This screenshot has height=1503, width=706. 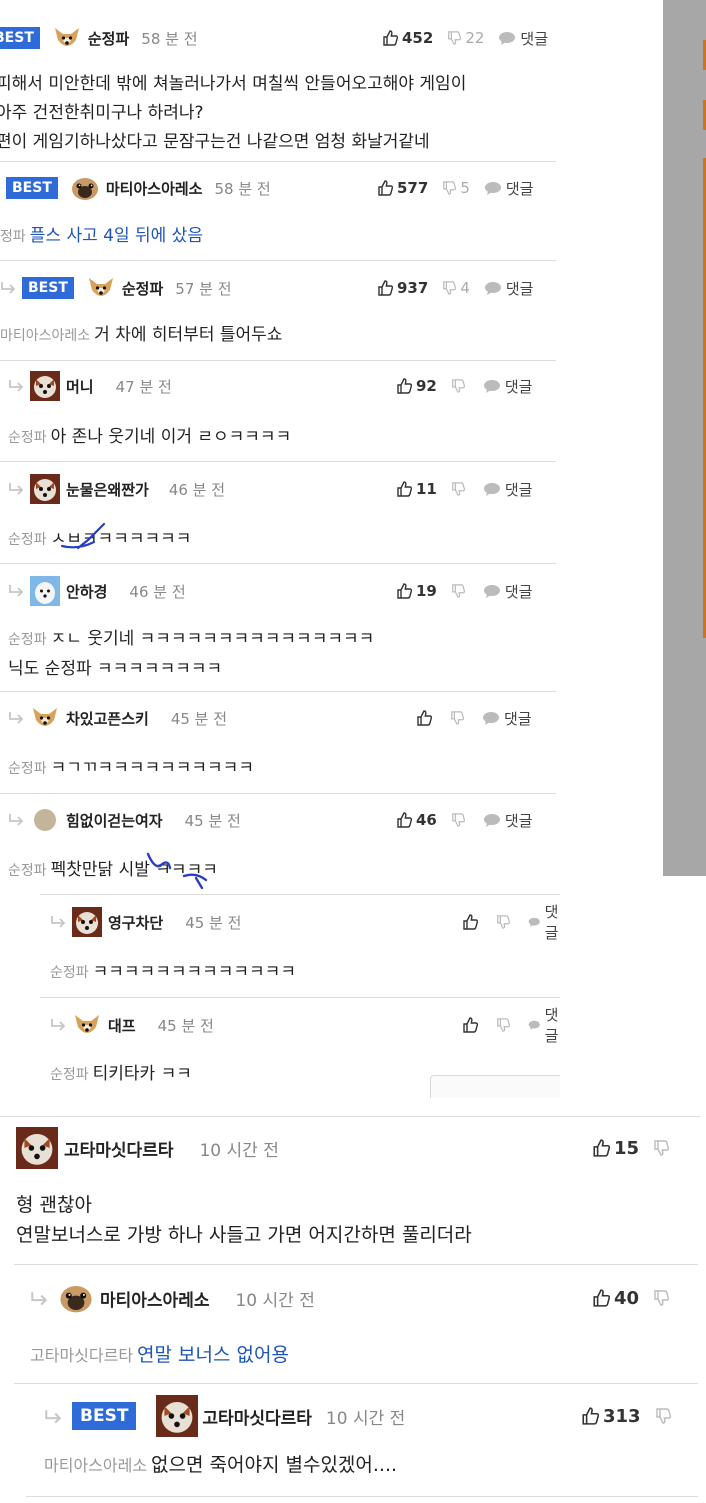 What do you see at coordinates (416, 591) in the screenshot?
I see `like-button: 19` at bounding box center [416, 591].